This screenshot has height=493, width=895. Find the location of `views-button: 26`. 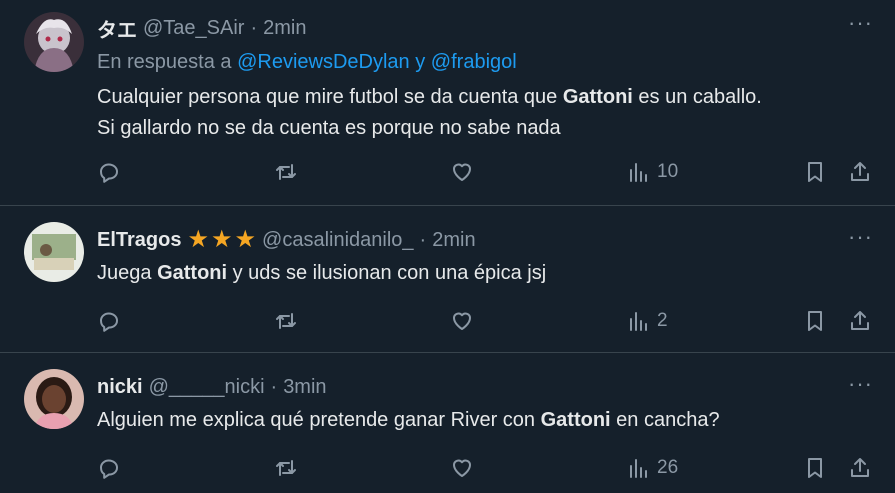

views-button: 26 is located at coordinates (652, 468).